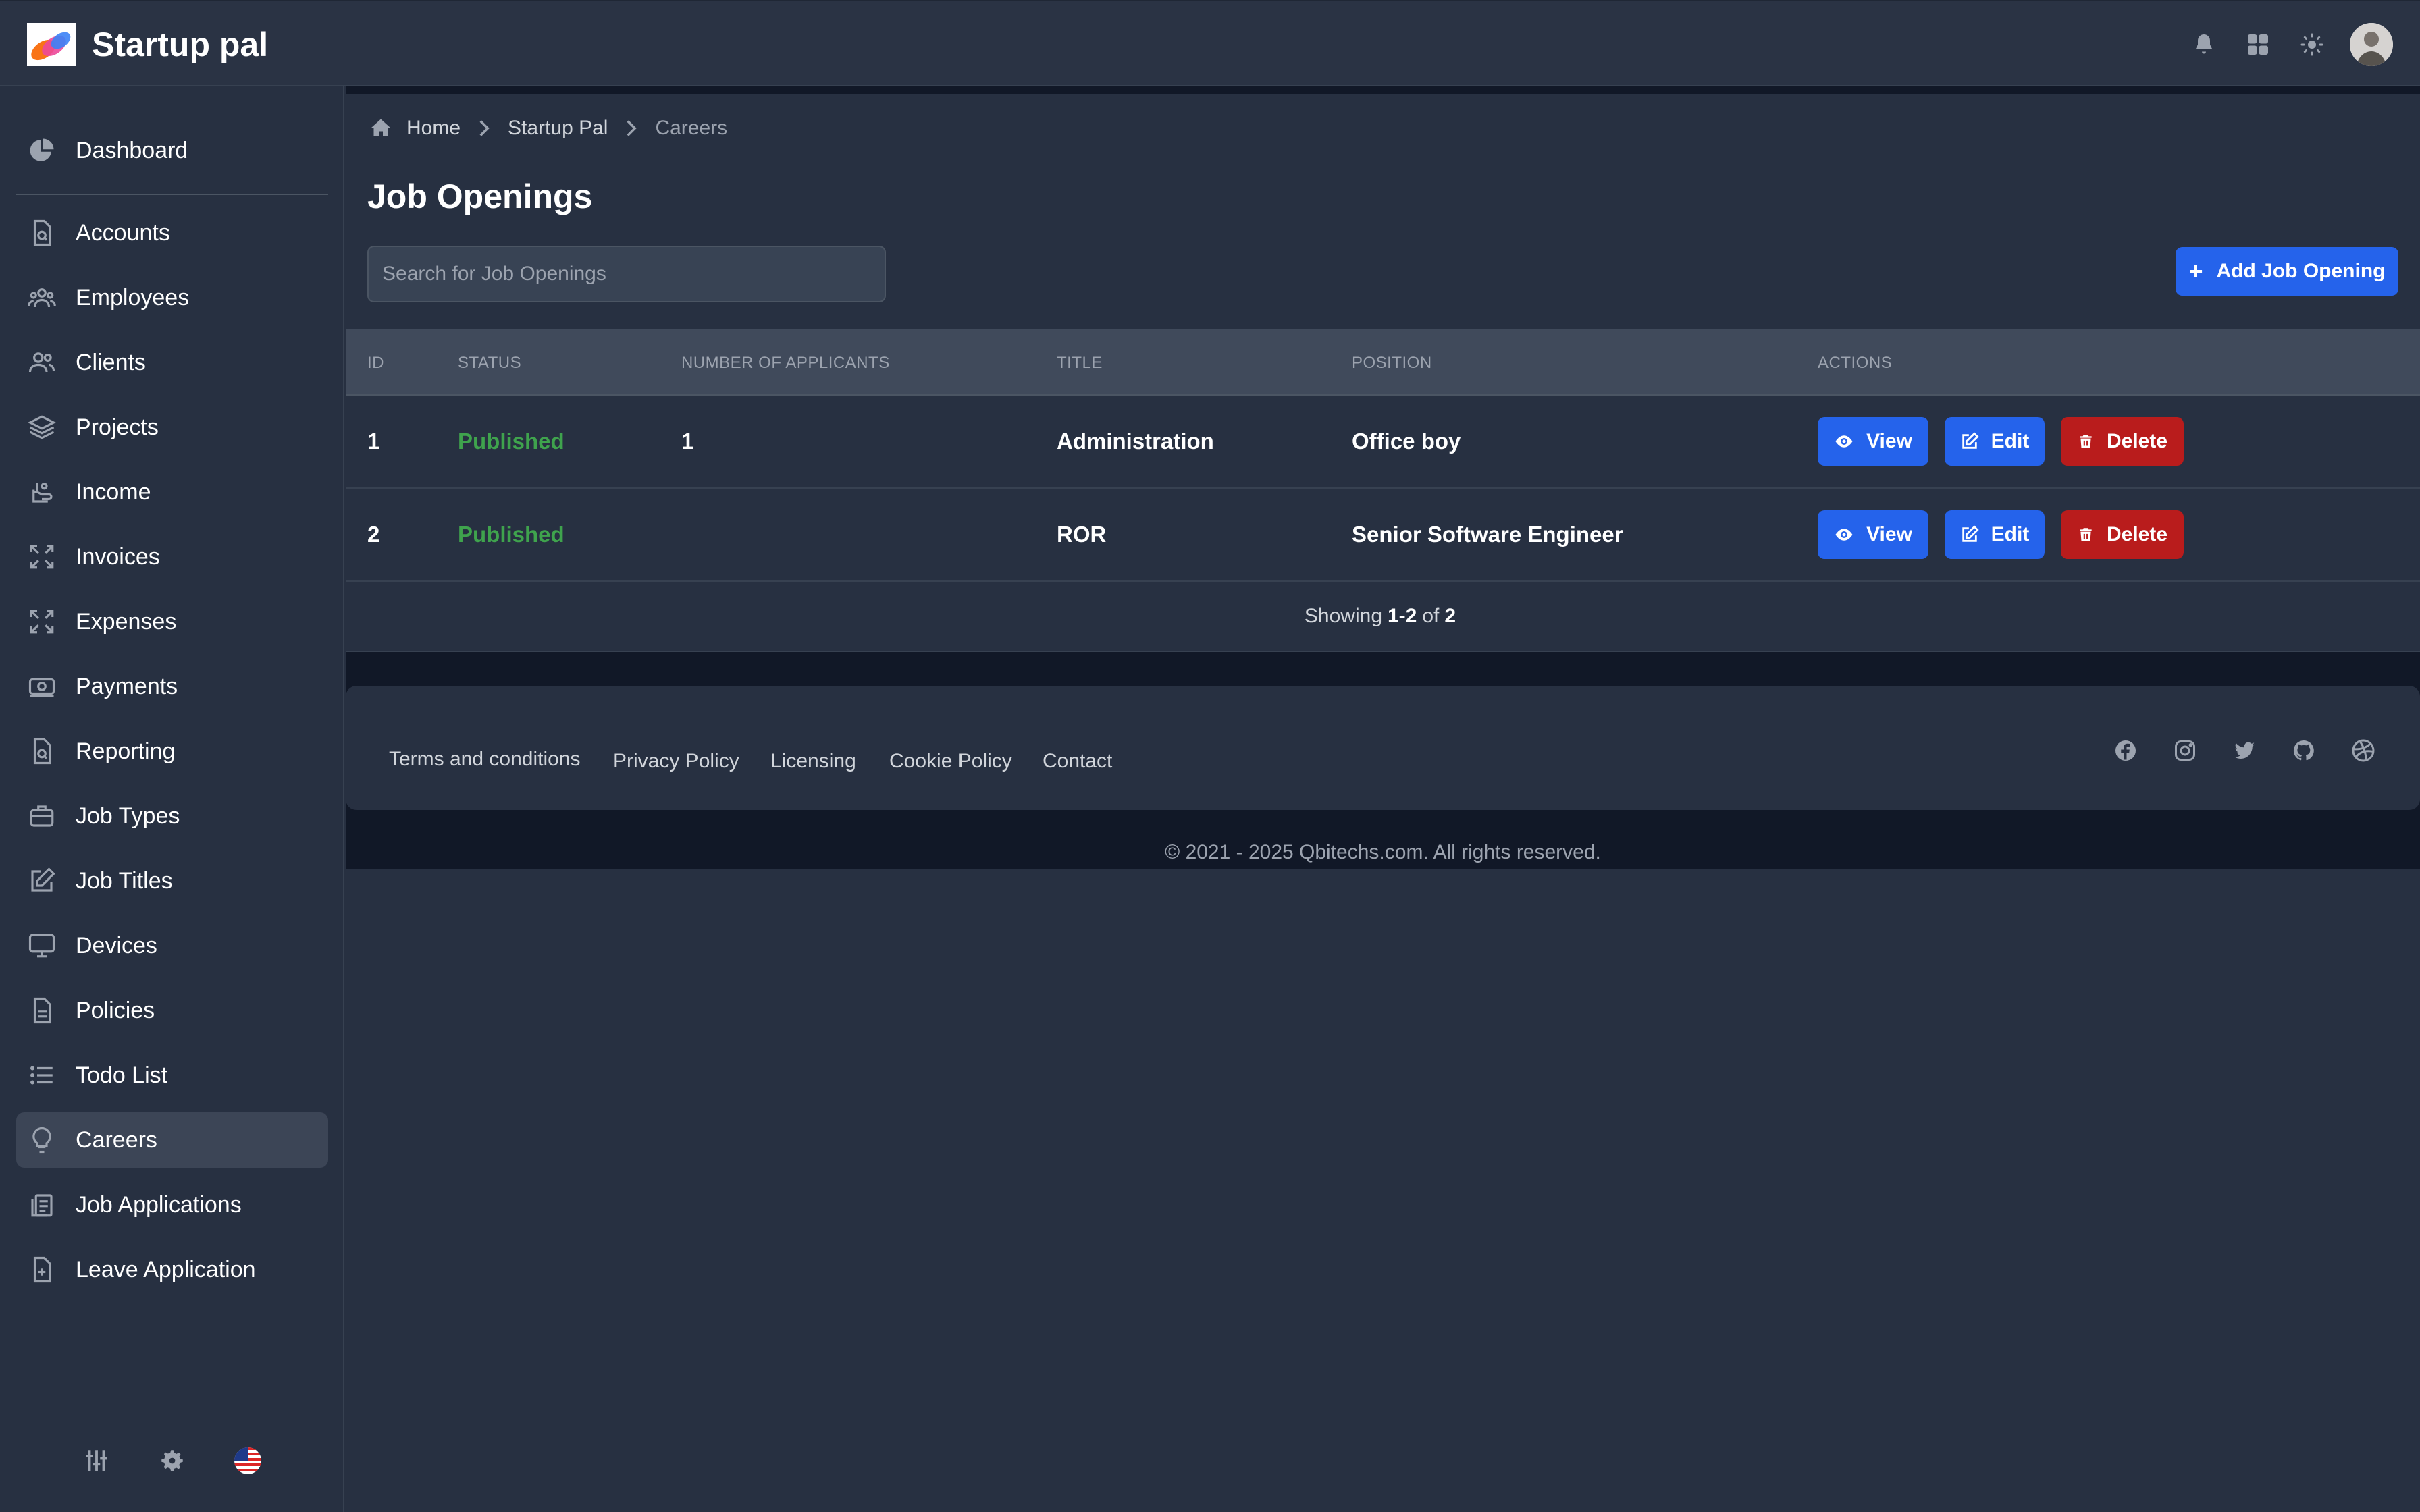 The height and width of the screenshot is (1512, 2420). Describe the element at coordinates (558, 128) in the screenshot. I see `breadcrumb-parent: Startup Pal` at that location.